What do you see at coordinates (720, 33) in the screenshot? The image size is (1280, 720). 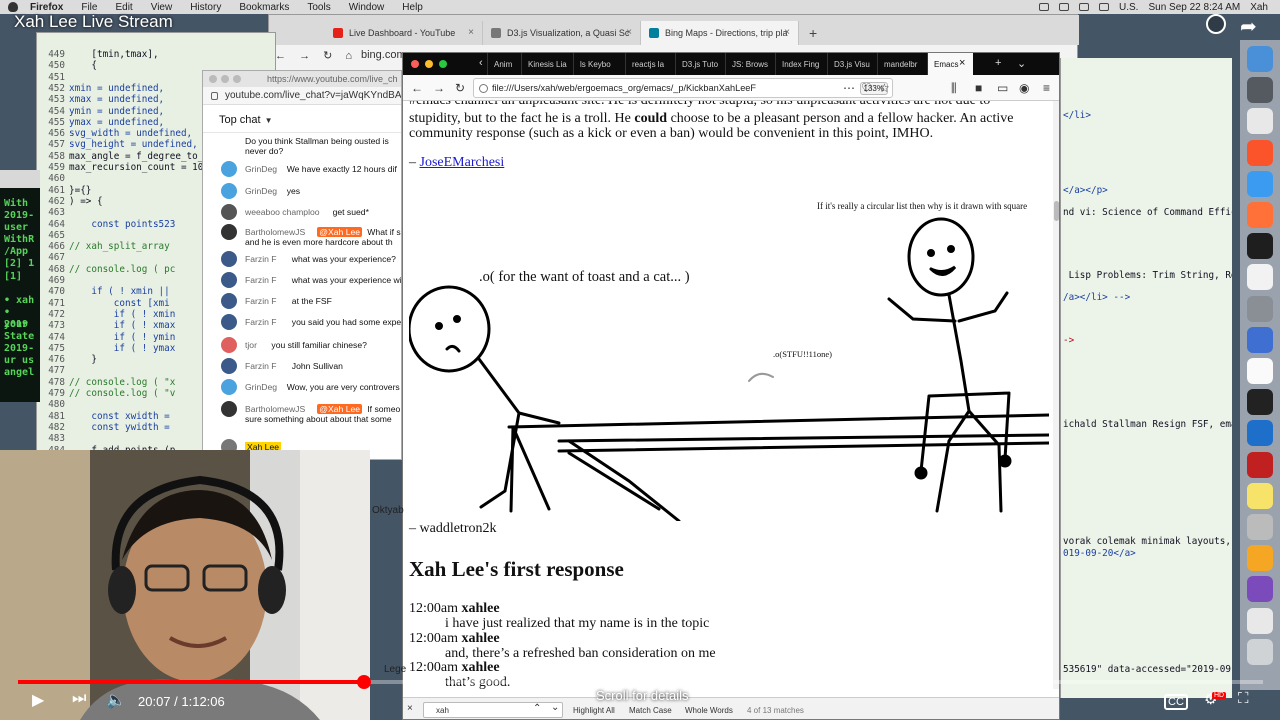 I see `tab-bing-maps: Bing Maps - Directions, trip pla ×` at bounding box center [720, 33].